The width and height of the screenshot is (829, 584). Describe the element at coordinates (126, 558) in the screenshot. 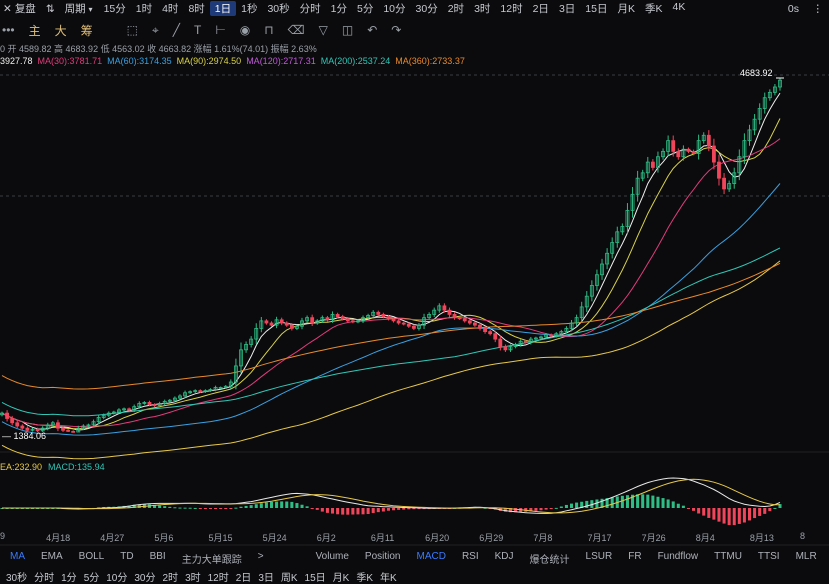

I see `main-indicator-tab: TD` at that location.